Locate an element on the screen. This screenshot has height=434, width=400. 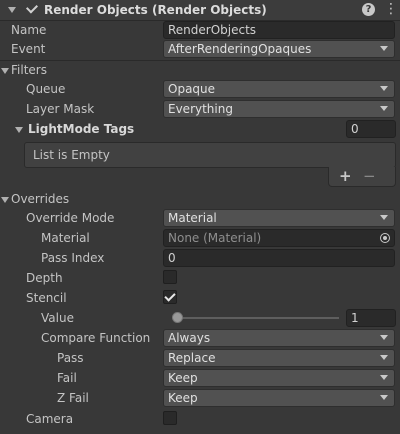
add-icon: + is located at coordinates (345, 176).